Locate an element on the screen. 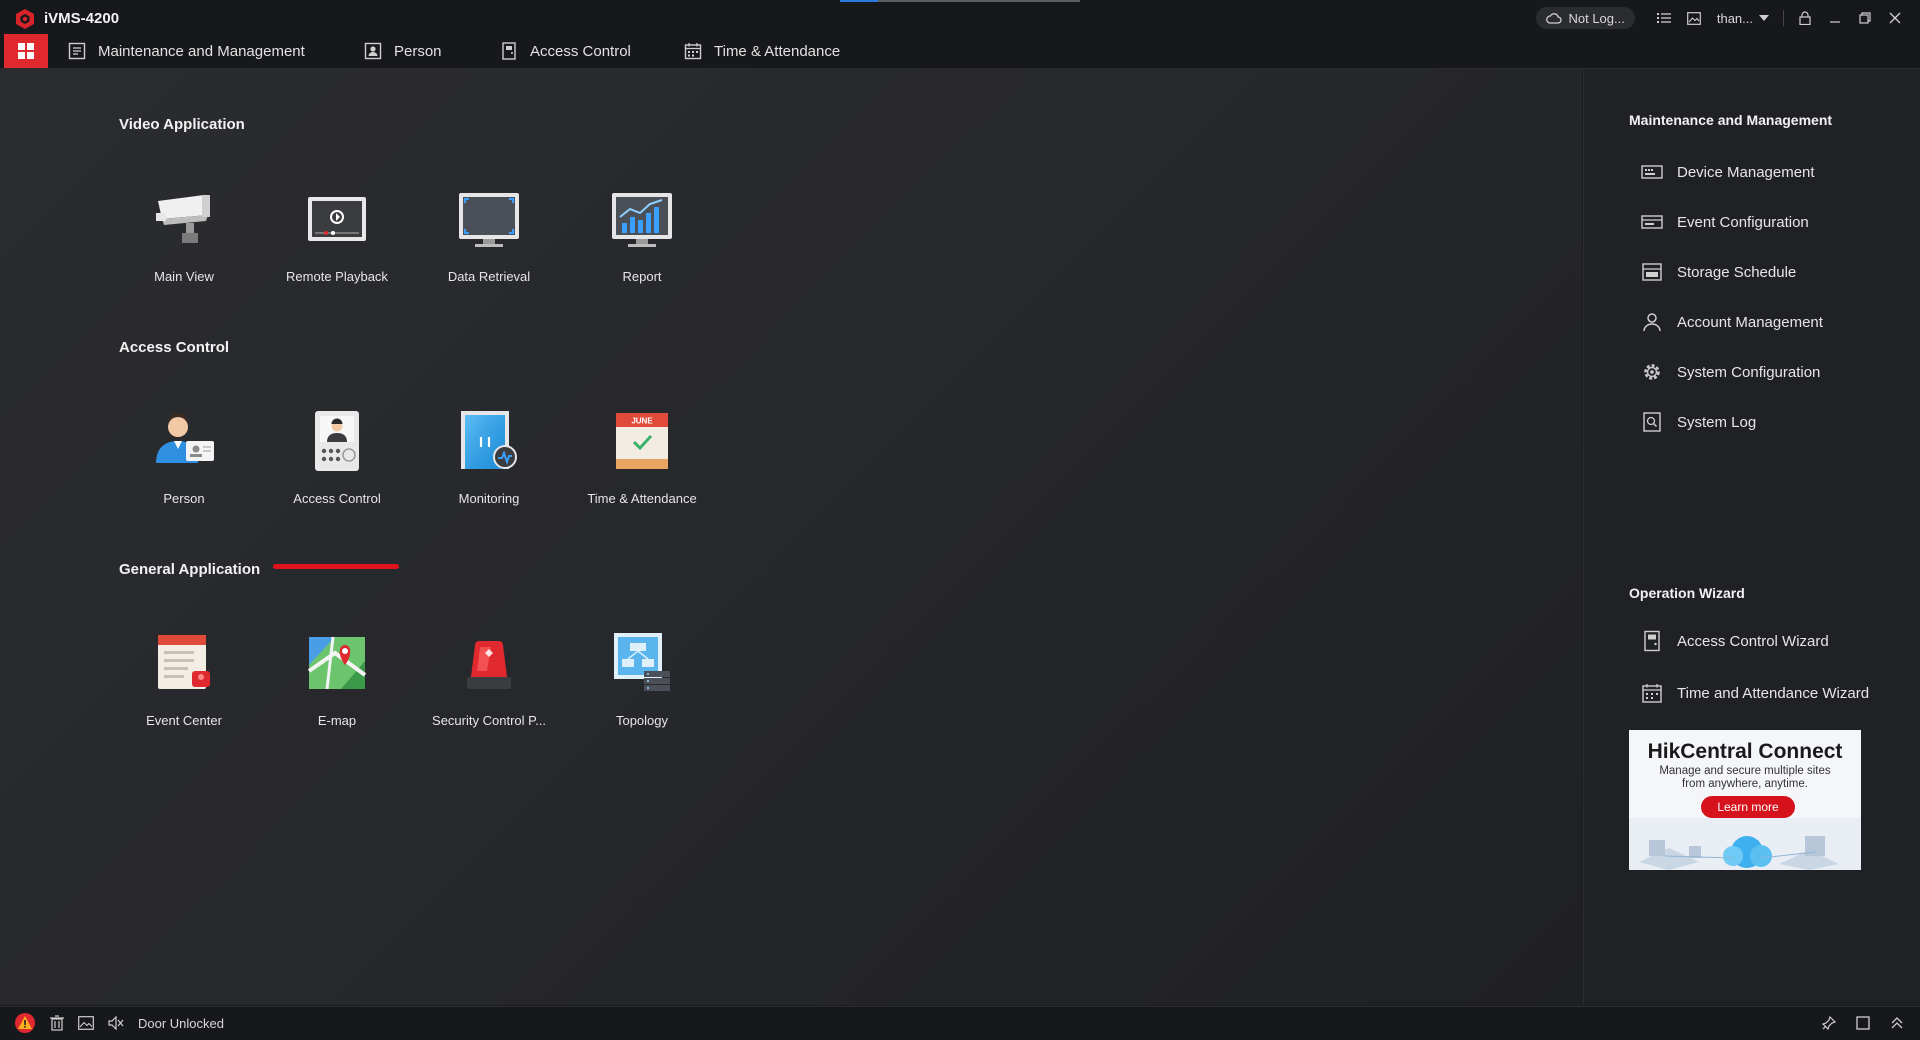 Image resolution: width=1920 pixels, height=1040 pixels. link-label: System Configuration is located at coordinates (1749, 372).